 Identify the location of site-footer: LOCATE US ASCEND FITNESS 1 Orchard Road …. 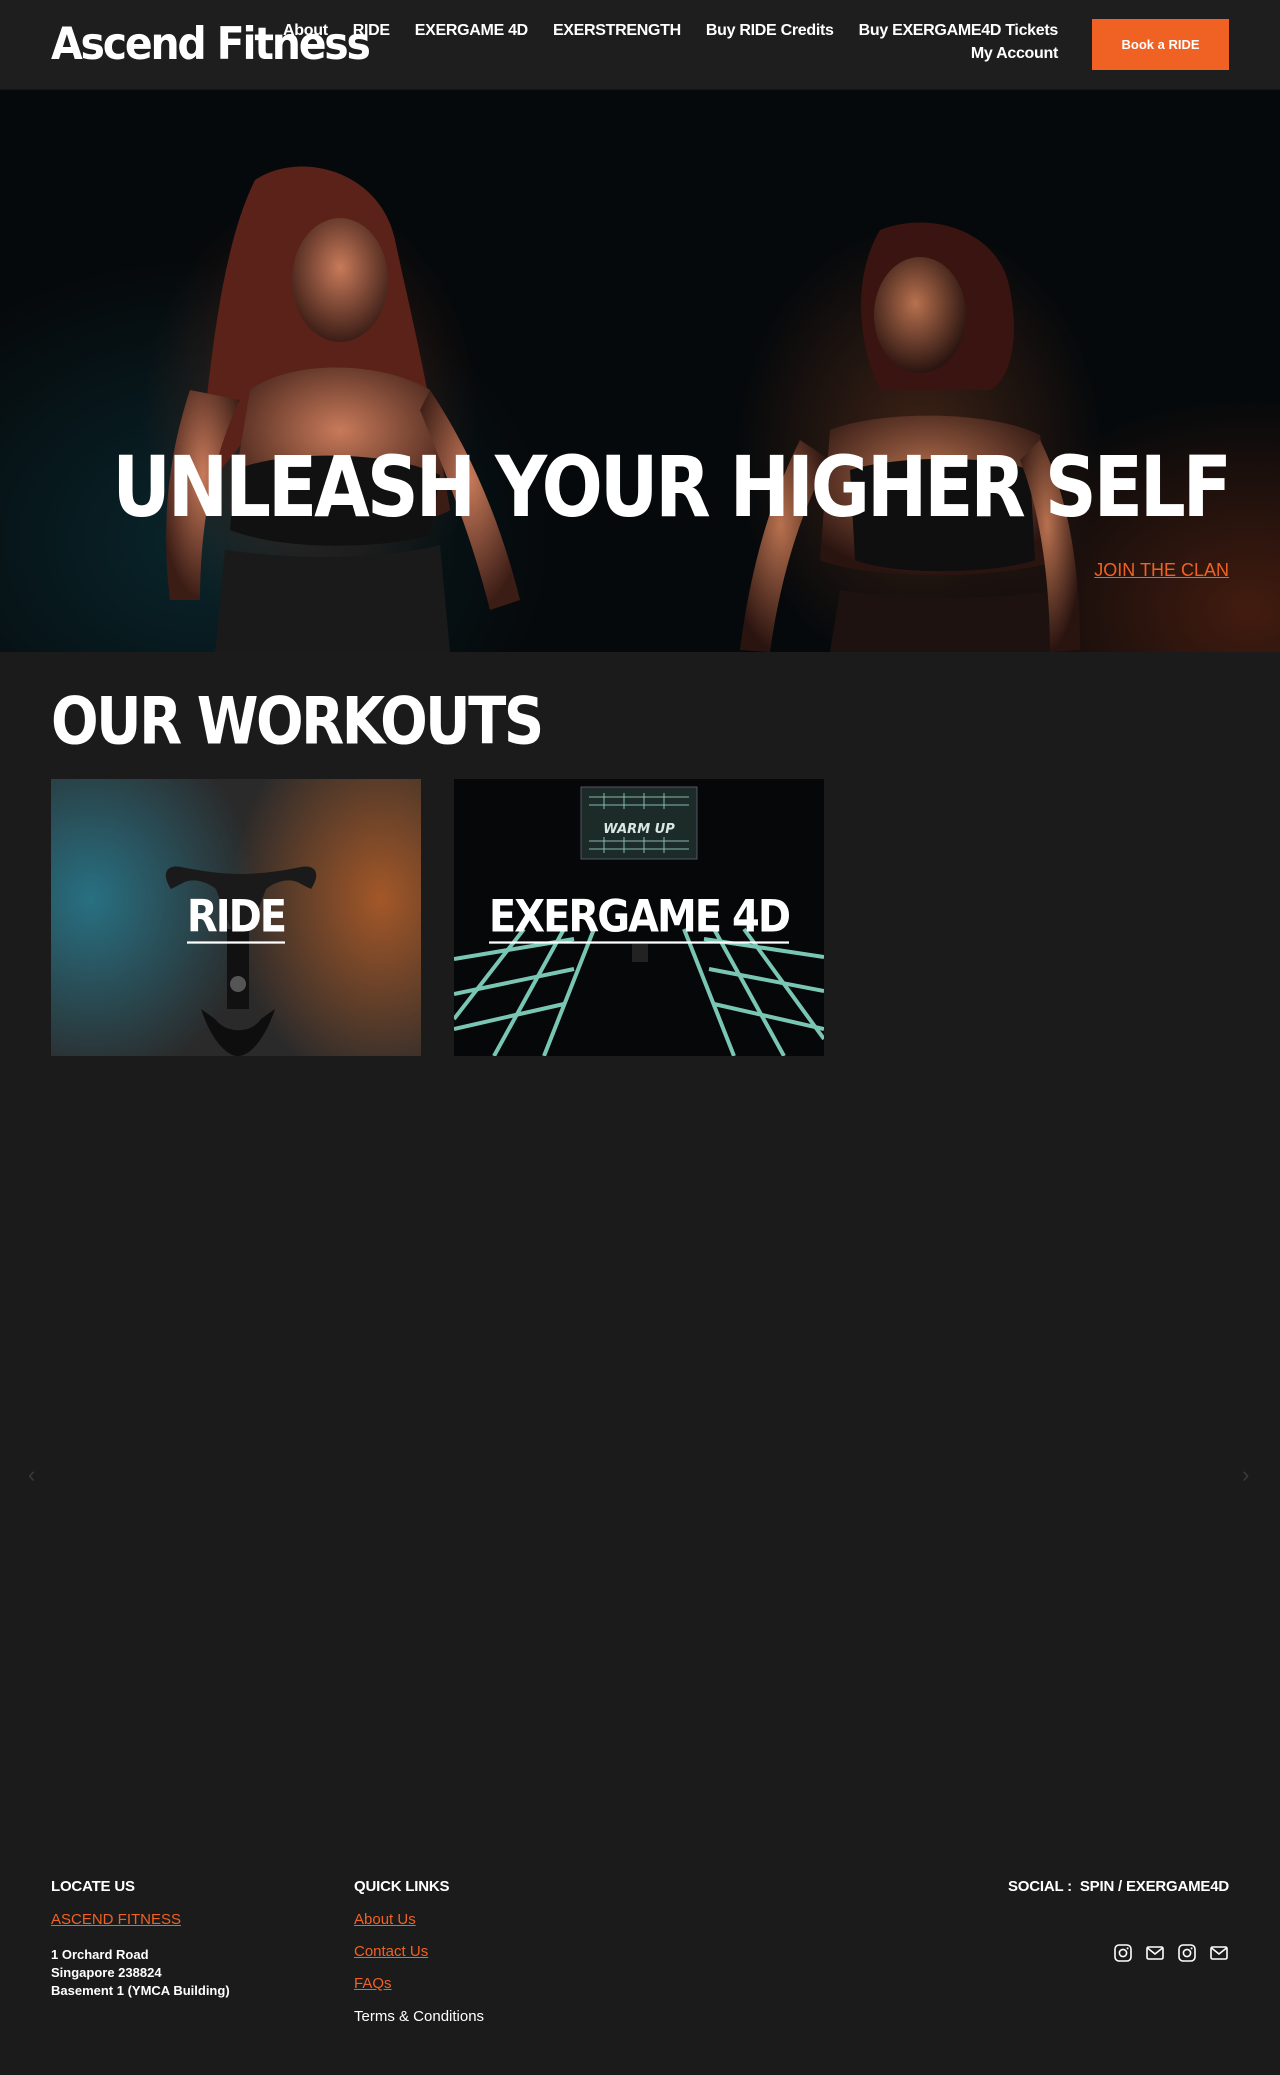
(640, 1967).